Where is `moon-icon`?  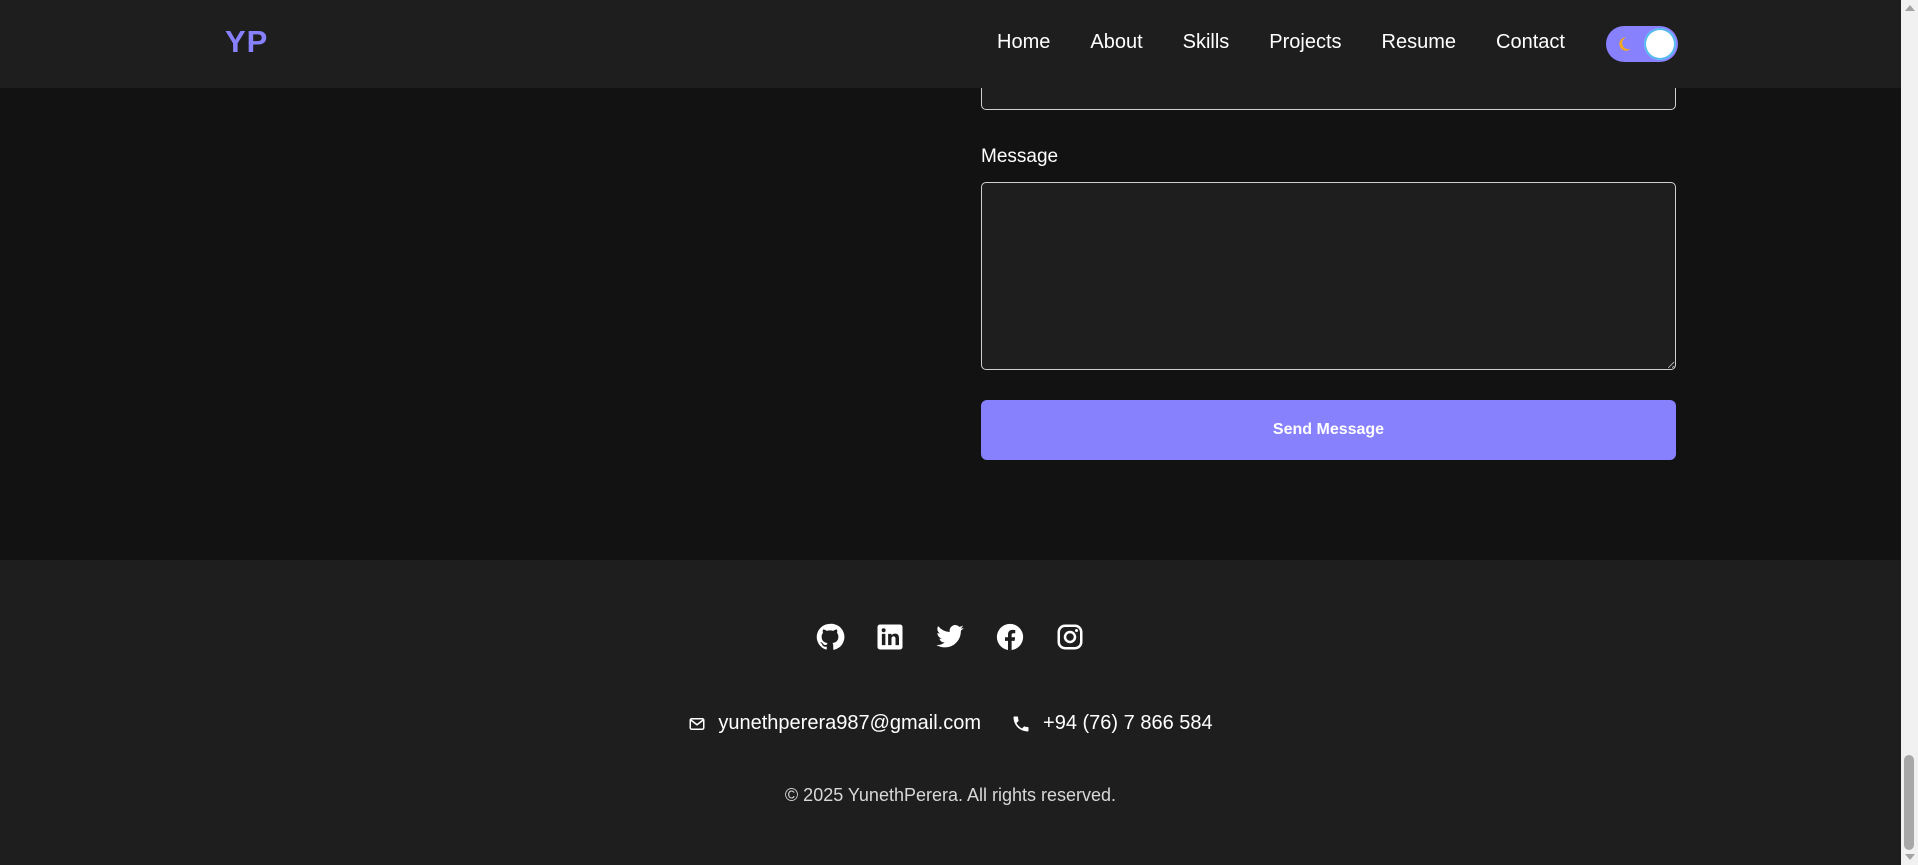 moon-icon is located at coordinates (1625, 44).